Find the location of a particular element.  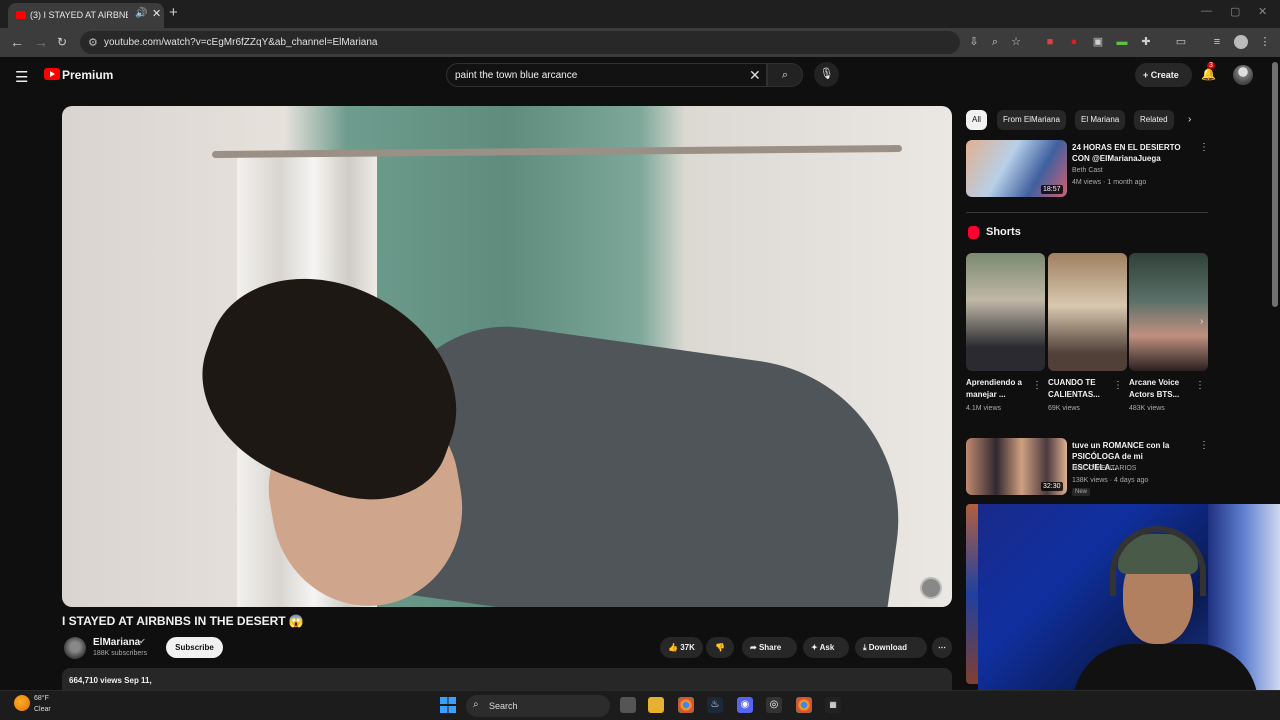

audio-icon: 🔊 is located at coordinates (141, 13).